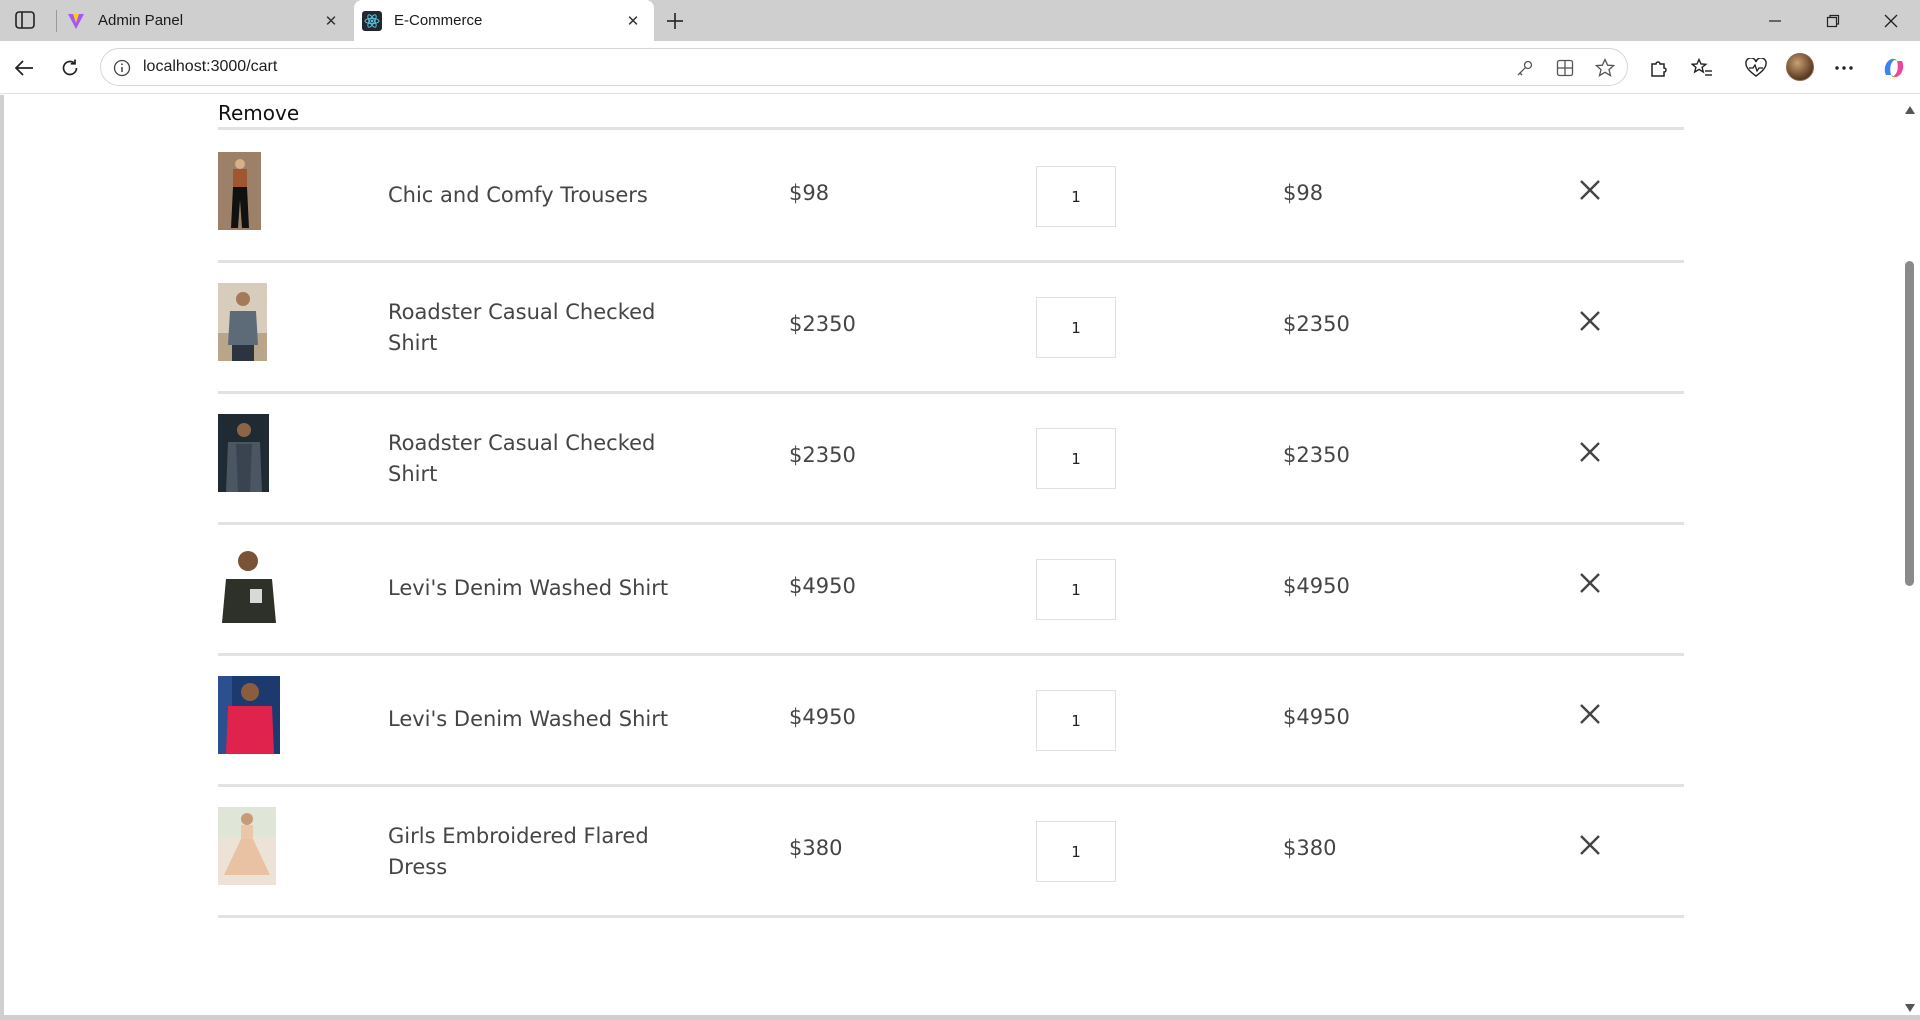 The width and height of the screenshot is (1920, 1020). Describe the element at coordinates (504, 20) in the screenshot. I see `tab-e-commerce: E-Commerce ✕` at that location.